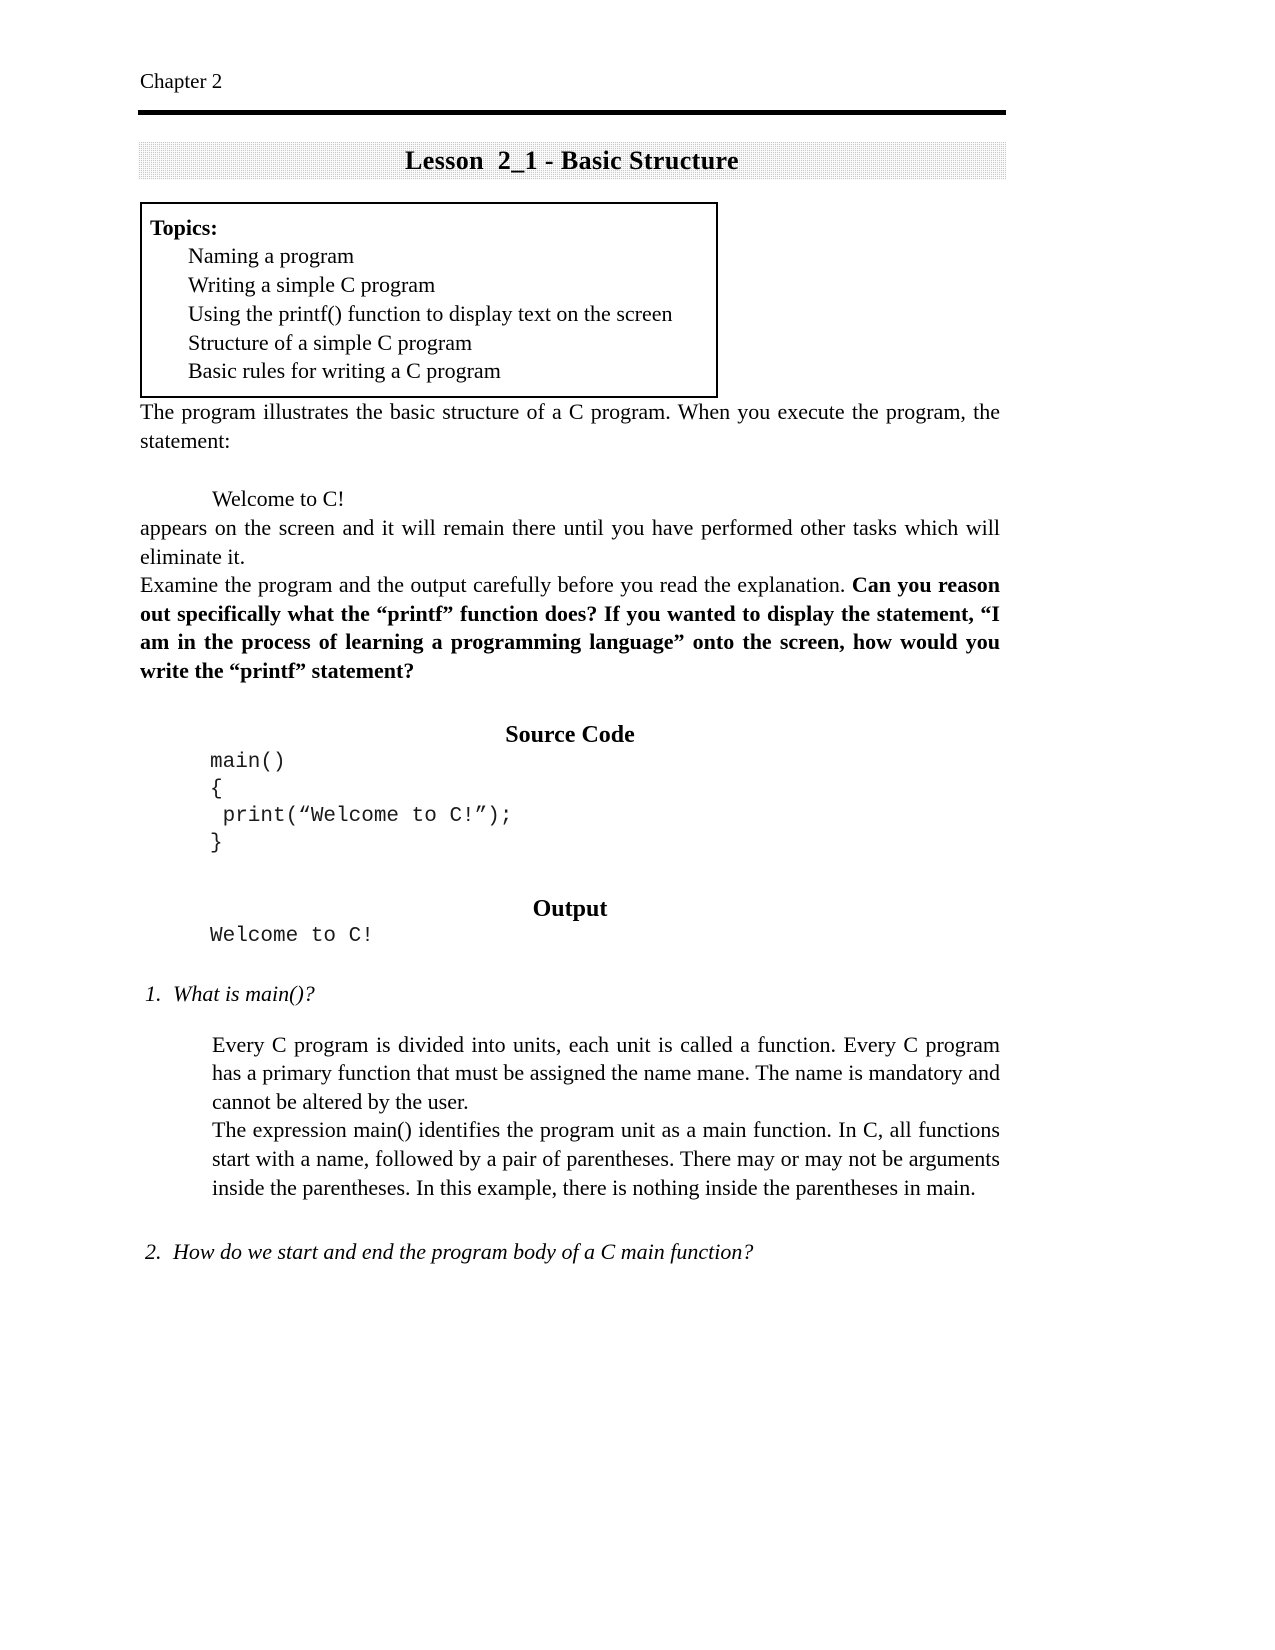 The width and height of the screenshot is (1275, 1650). What do you see at coordinates (572, 113) in the screenshot?
I see `header-divider-rule` at bounding box center [572, 113].